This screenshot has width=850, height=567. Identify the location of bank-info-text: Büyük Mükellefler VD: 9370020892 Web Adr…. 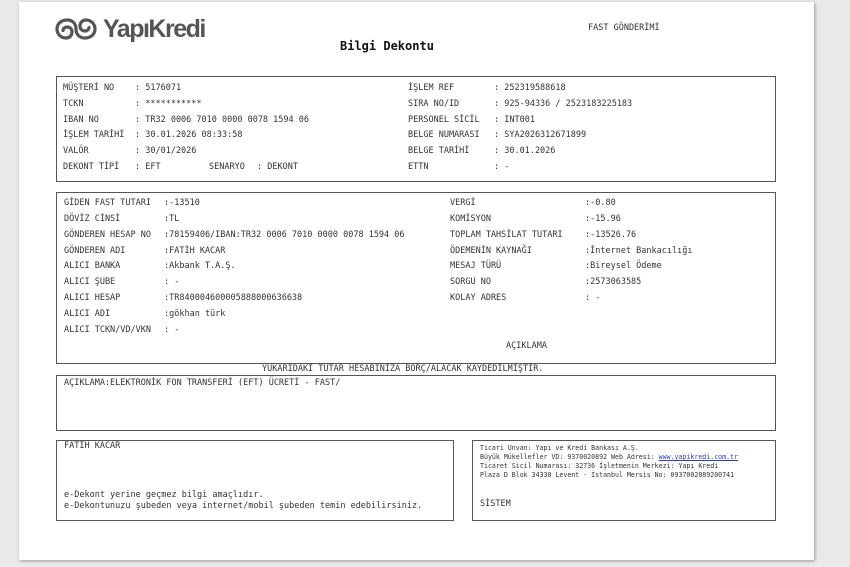
(569, 457).